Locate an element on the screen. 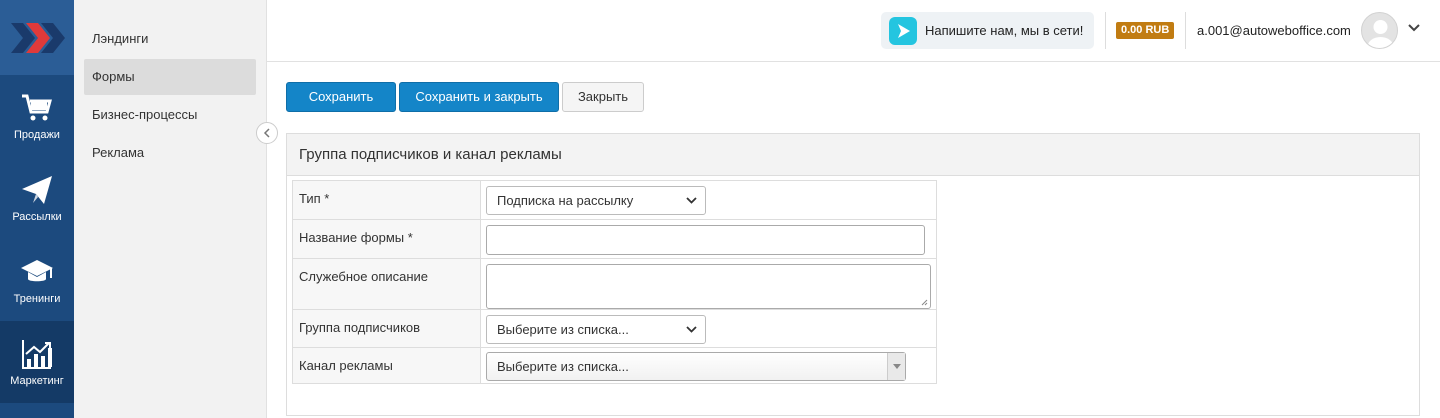 The height and width of the screenshot is (418, 1440). rail-item-sales: Продажи is located at coordinates (37, 116).